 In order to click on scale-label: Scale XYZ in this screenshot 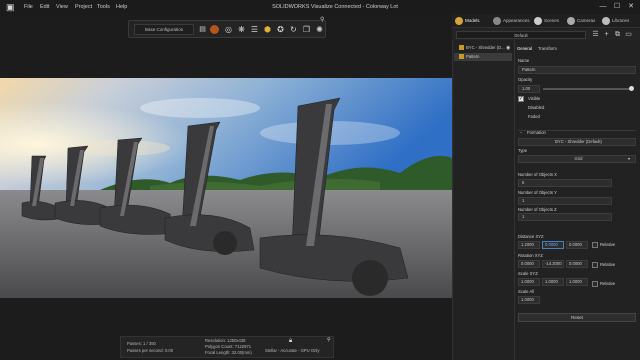, I will do `click(528, 273)`.